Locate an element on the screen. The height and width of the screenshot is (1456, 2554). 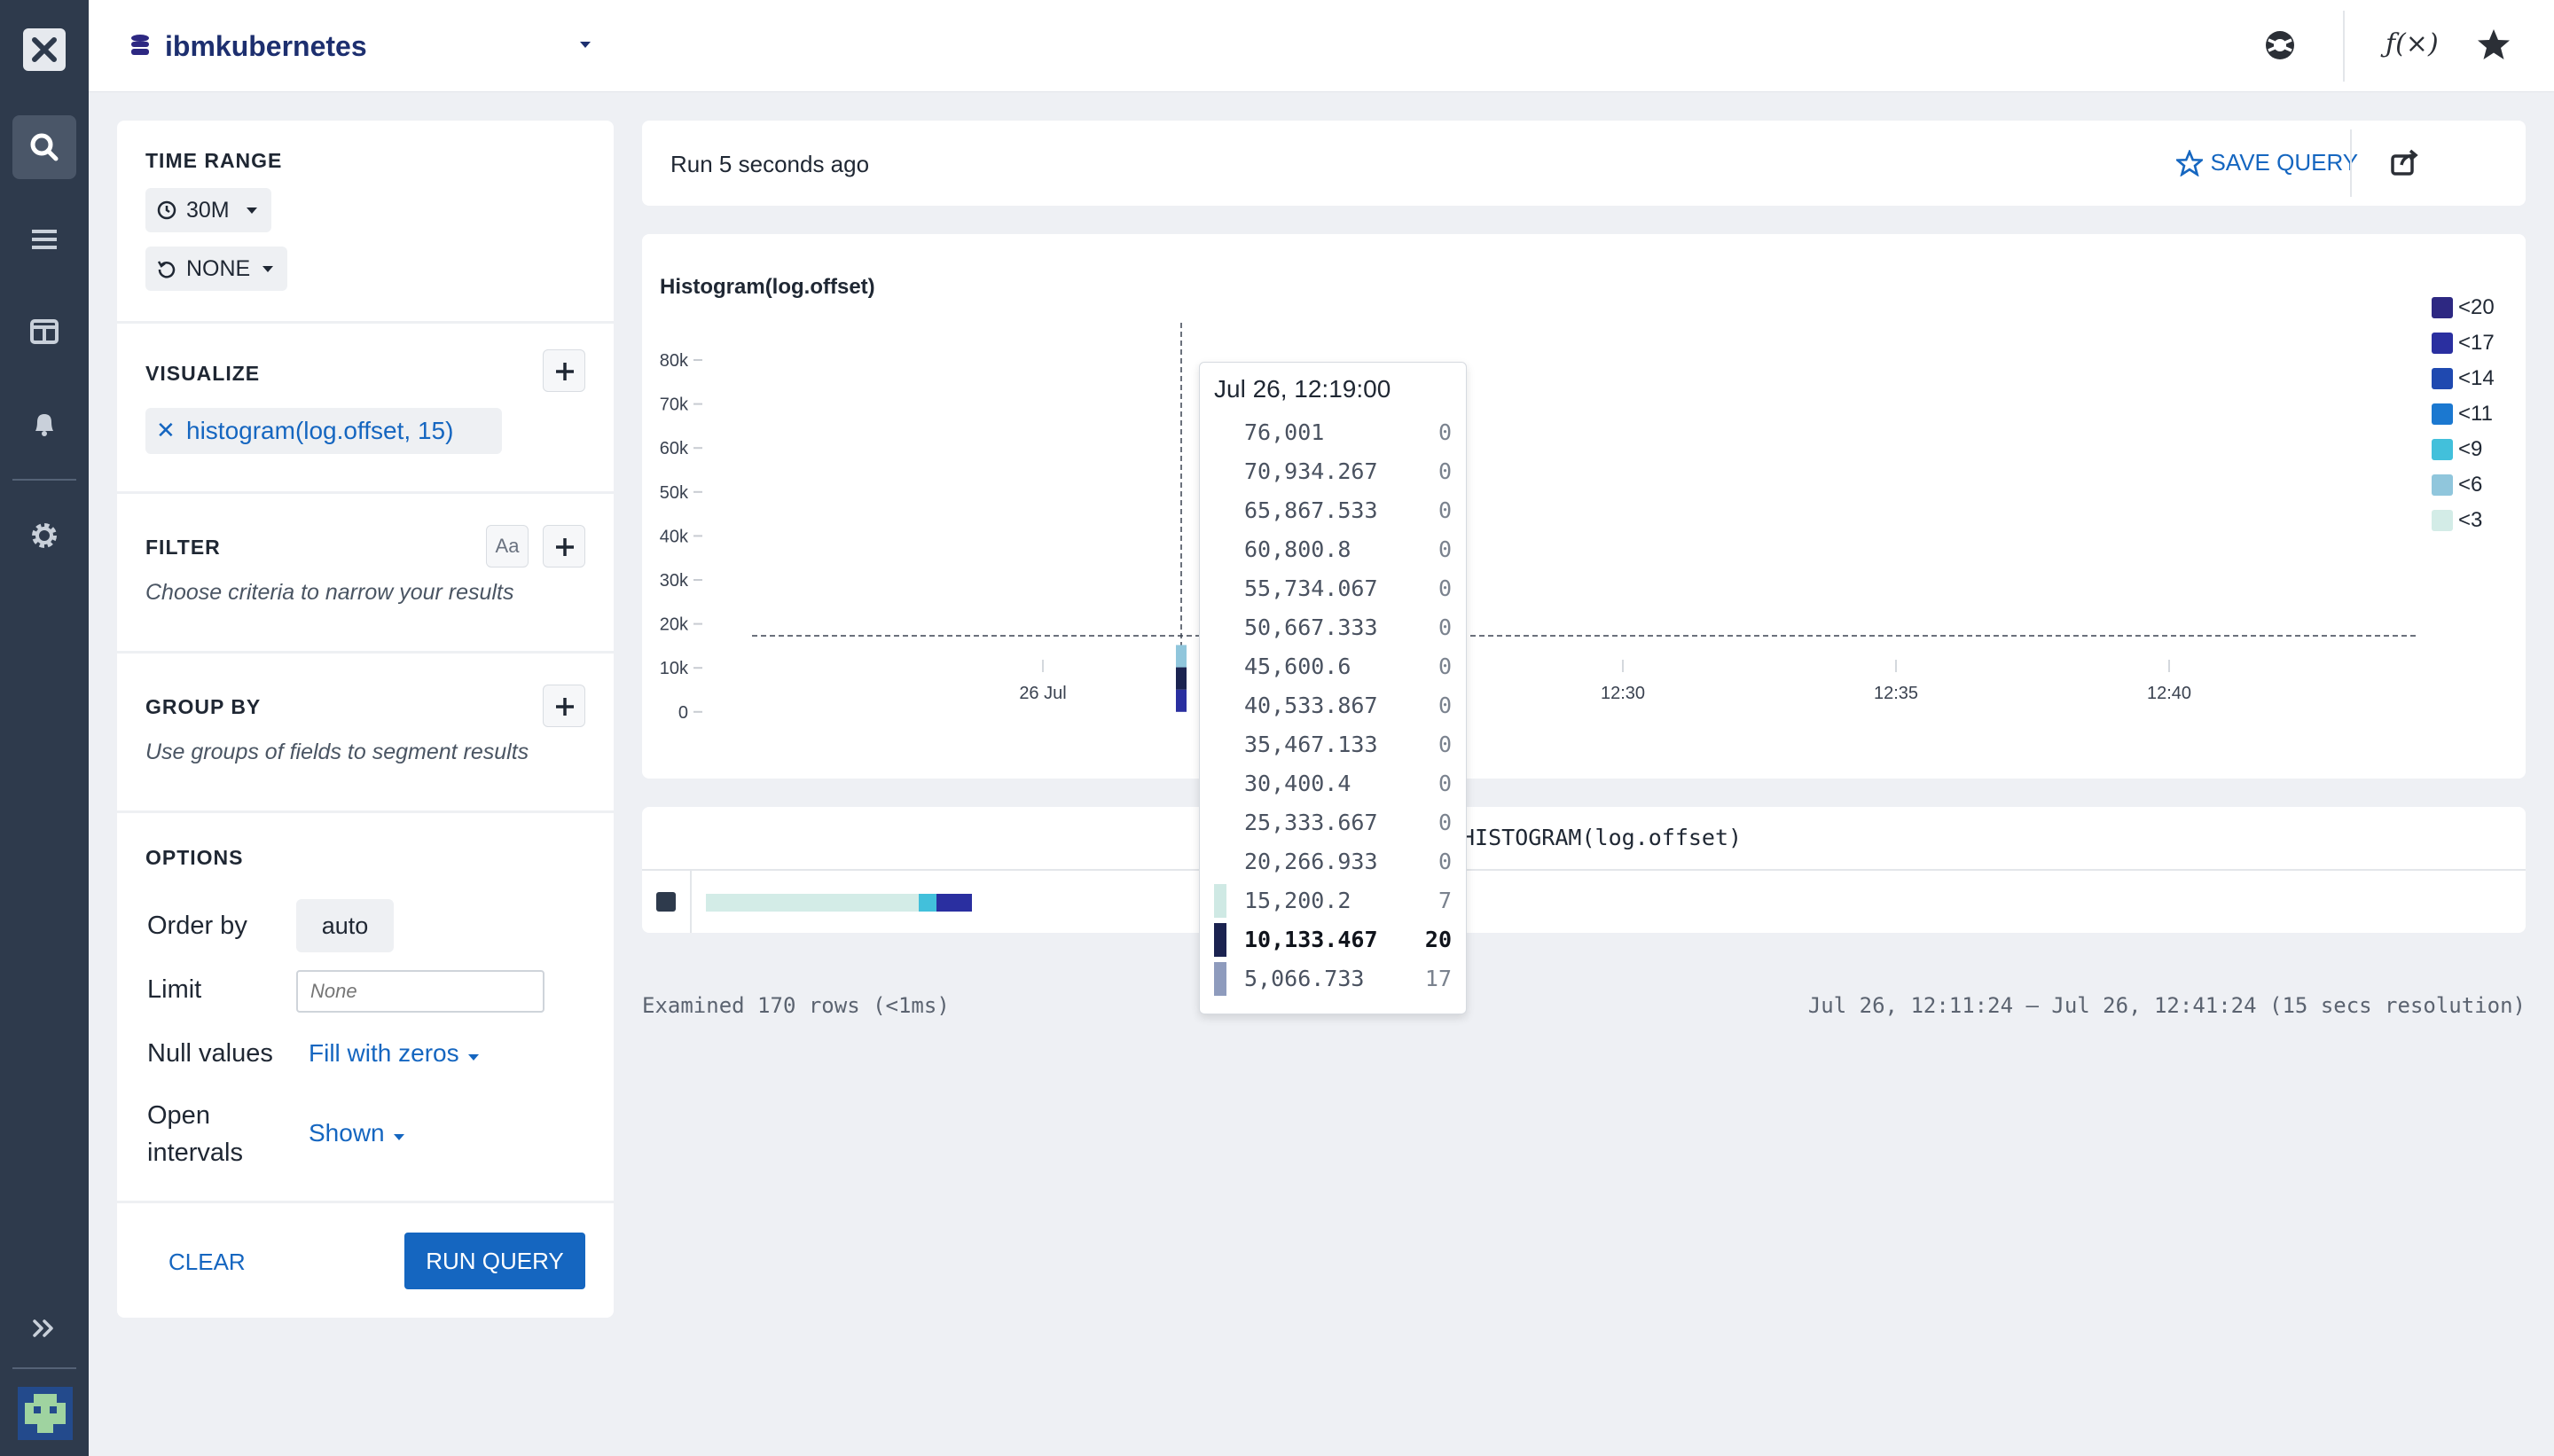
tooltip-row: 60,800.8 0 is located at coordinates (1334, 552).